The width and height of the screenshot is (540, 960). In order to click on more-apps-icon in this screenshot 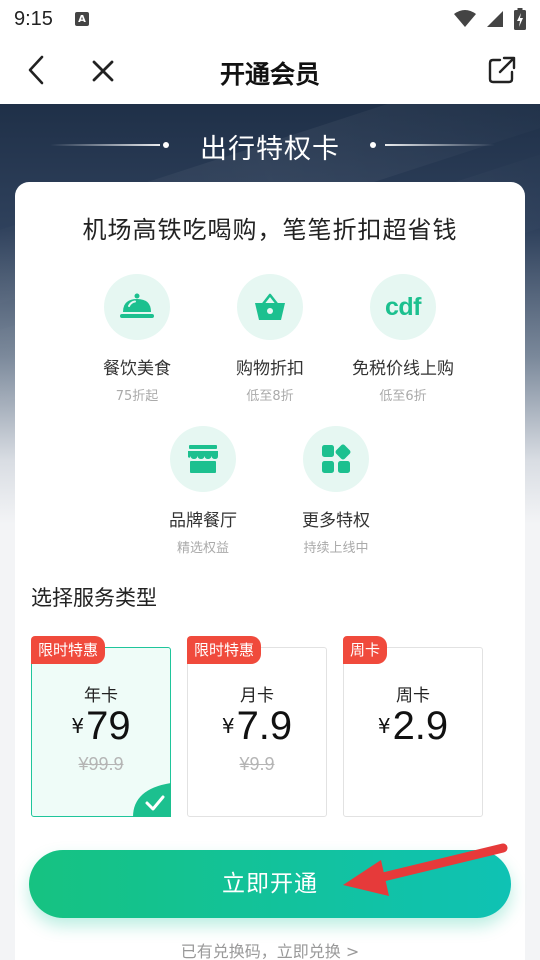, I will do `click(336, 458)`.